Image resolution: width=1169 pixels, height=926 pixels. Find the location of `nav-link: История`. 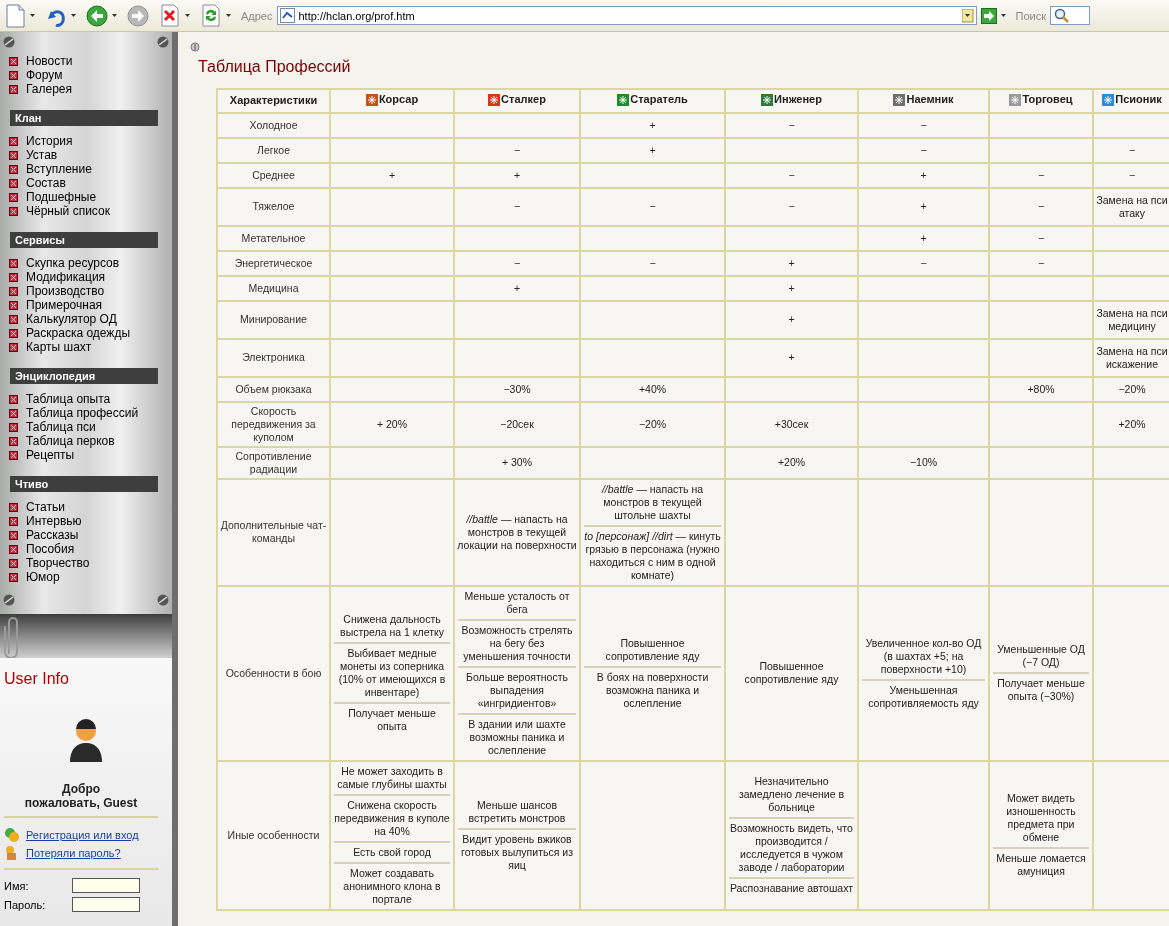

nav-link: История is located at coordinates (49, 141).